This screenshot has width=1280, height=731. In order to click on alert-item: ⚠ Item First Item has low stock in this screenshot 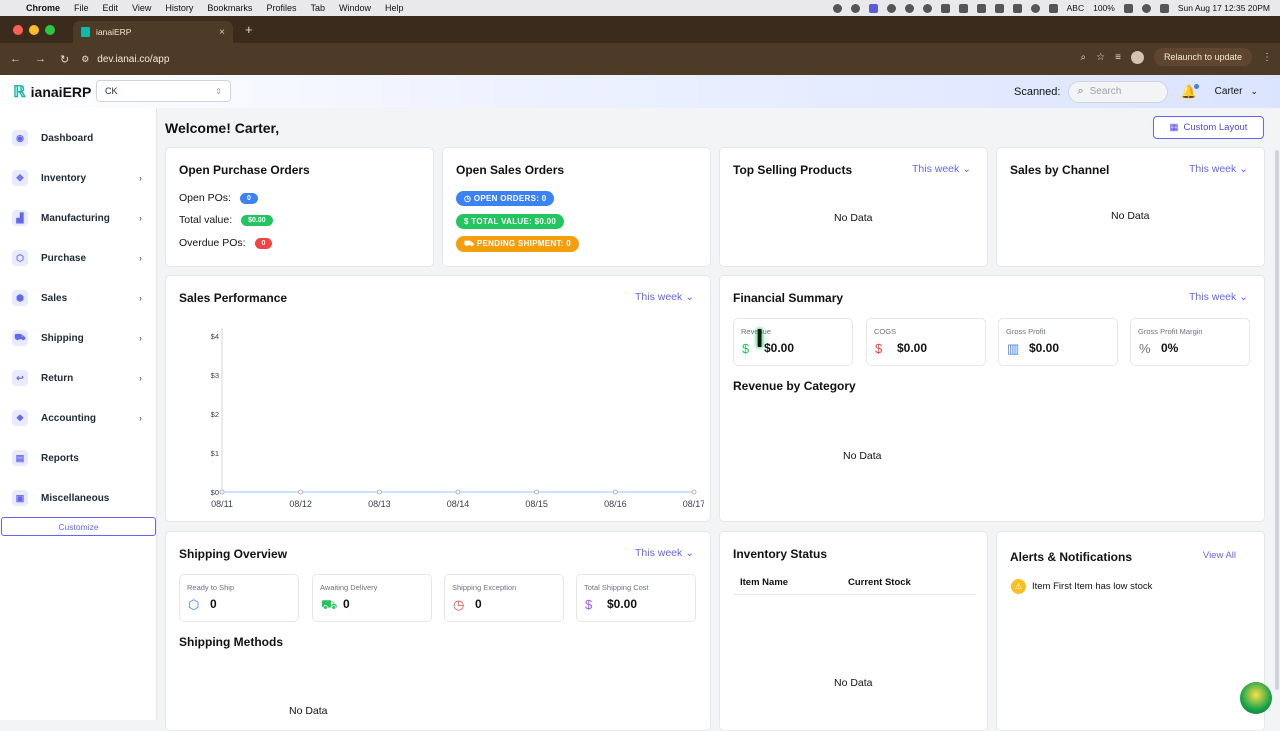, I will do `click(1081, 586)`.